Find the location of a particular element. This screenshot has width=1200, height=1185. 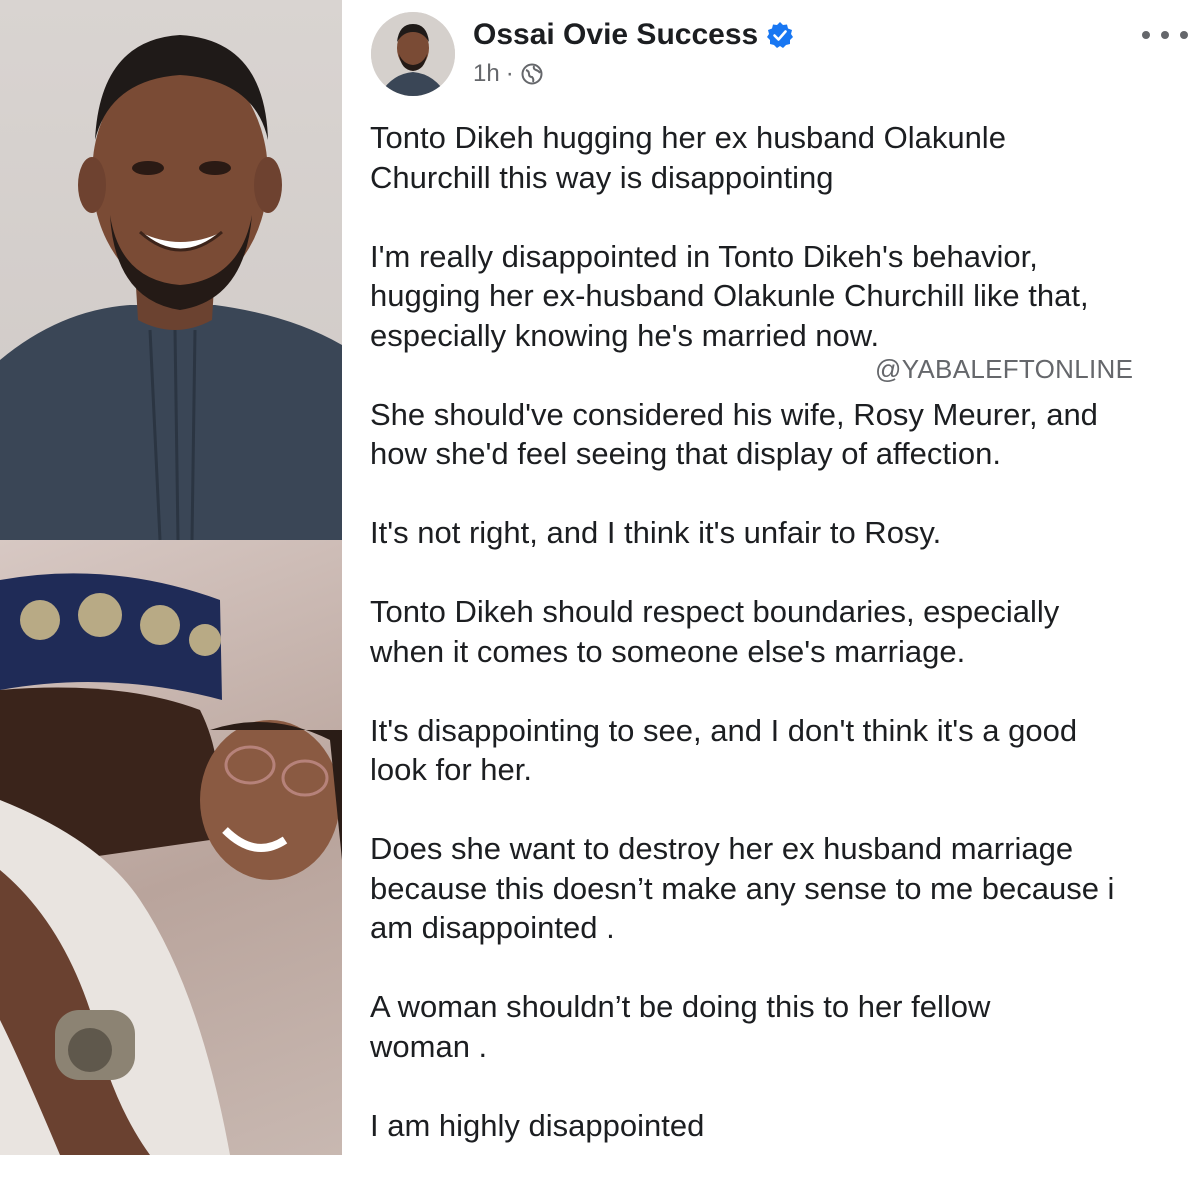

author-name: Ossai Ovie Success is located at coordinates (615, 35).